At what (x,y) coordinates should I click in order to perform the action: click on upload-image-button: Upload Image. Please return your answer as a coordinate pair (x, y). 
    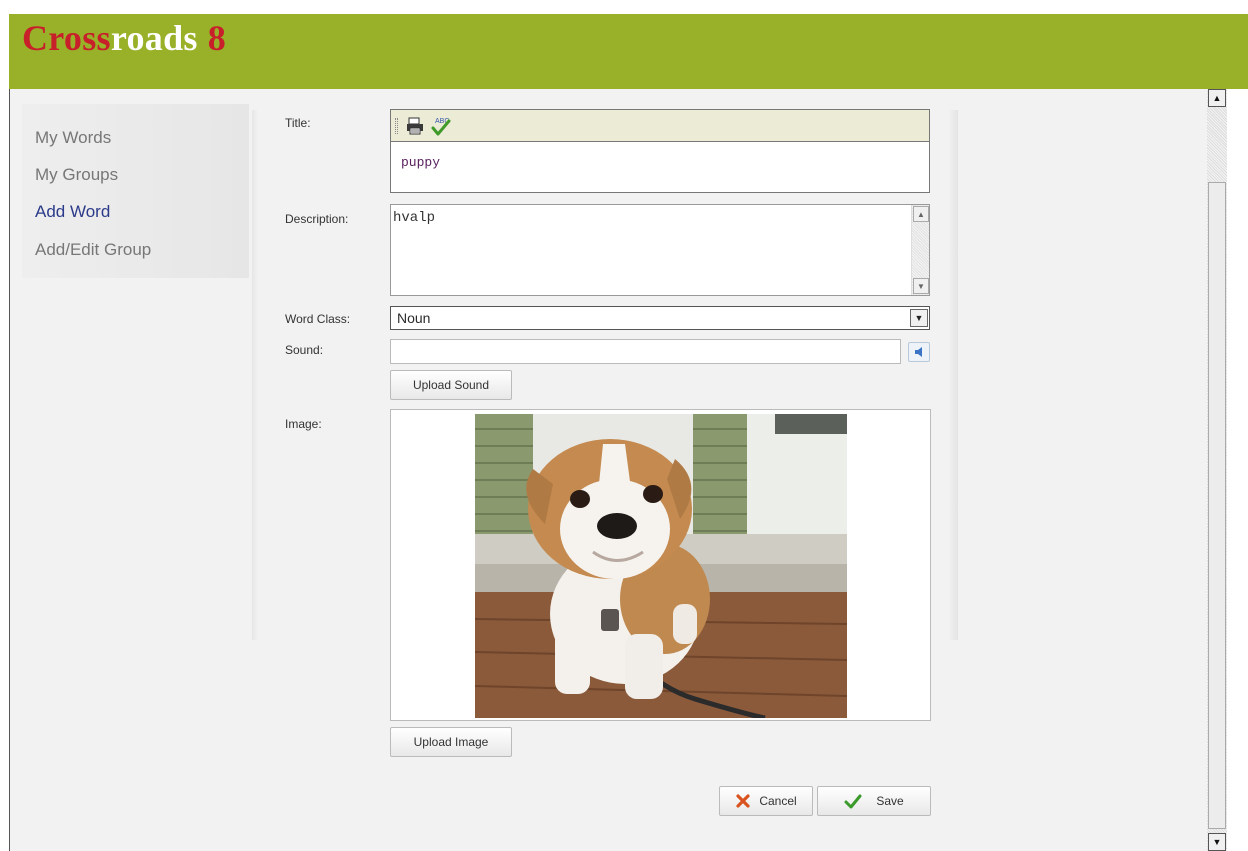
    Looking at the image, I should click on (451, 742).